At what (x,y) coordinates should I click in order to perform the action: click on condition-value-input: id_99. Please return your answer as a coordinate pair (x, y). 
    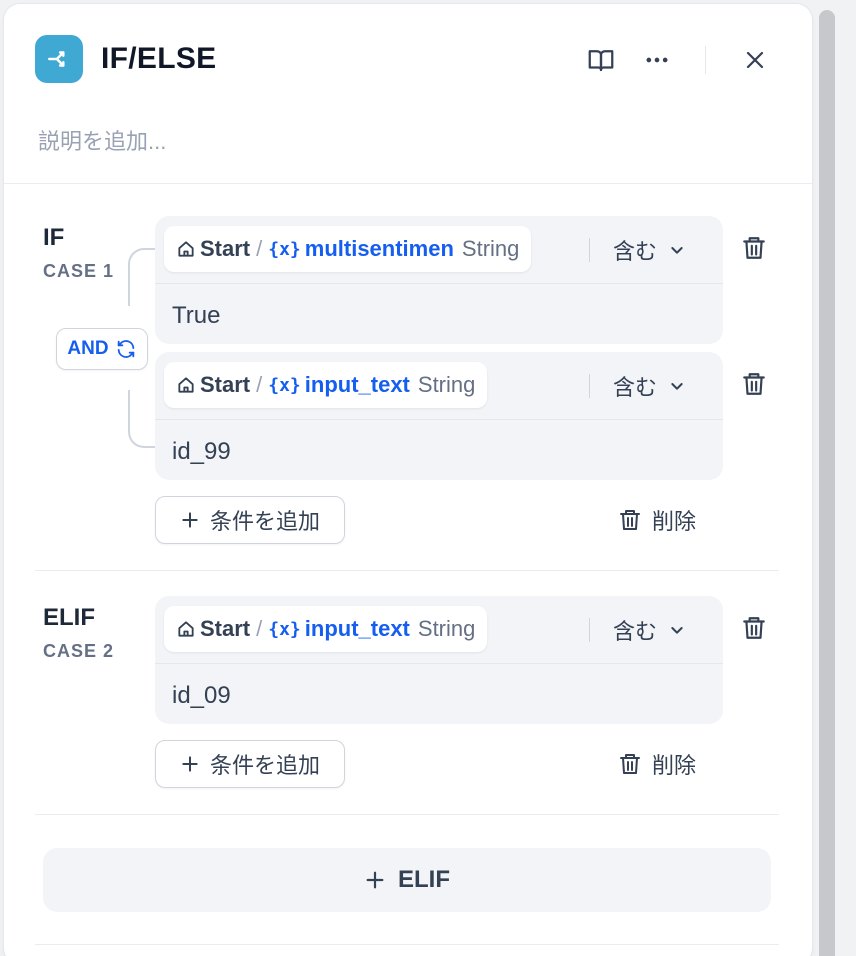
    Looking at the image, I should click on (201, 452).